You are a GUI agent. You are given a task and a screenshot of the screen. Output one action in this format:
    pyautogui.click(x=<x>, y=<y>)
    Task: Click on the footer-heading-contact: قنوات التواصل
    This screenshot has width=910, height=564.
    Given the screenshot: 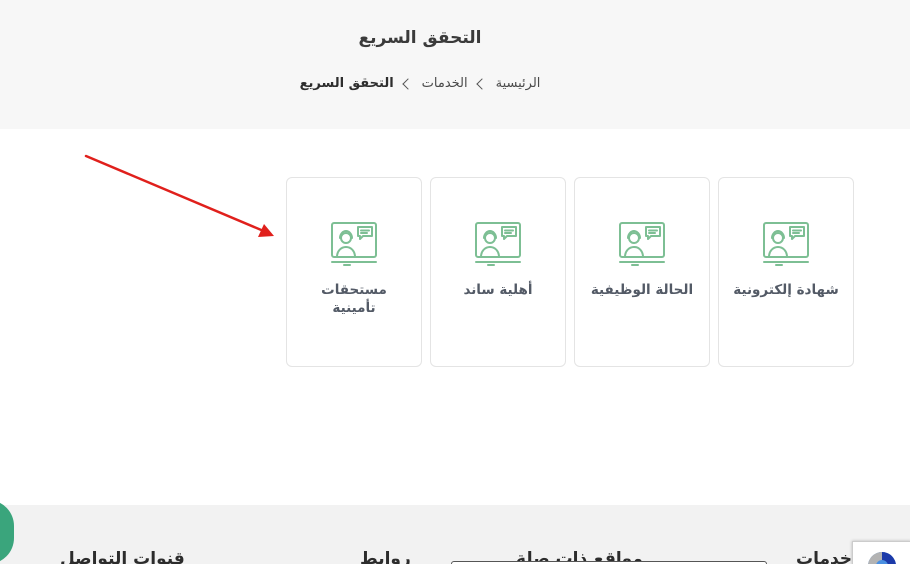 What is the action you would take?
    pyautogui.click(x=122, y=556)
    